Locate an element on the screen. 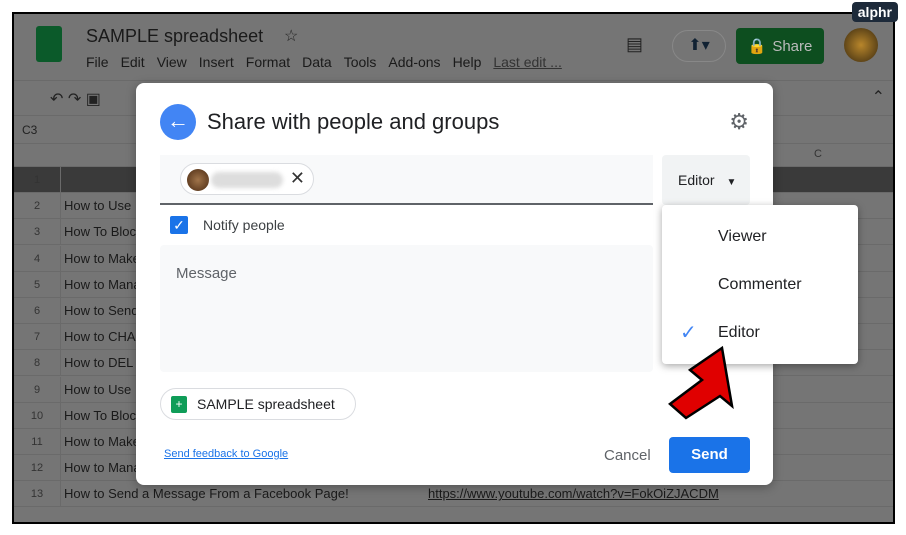 The image size is (906, 535). back-arrow-icon: ← is located at coordinates (178, 122).